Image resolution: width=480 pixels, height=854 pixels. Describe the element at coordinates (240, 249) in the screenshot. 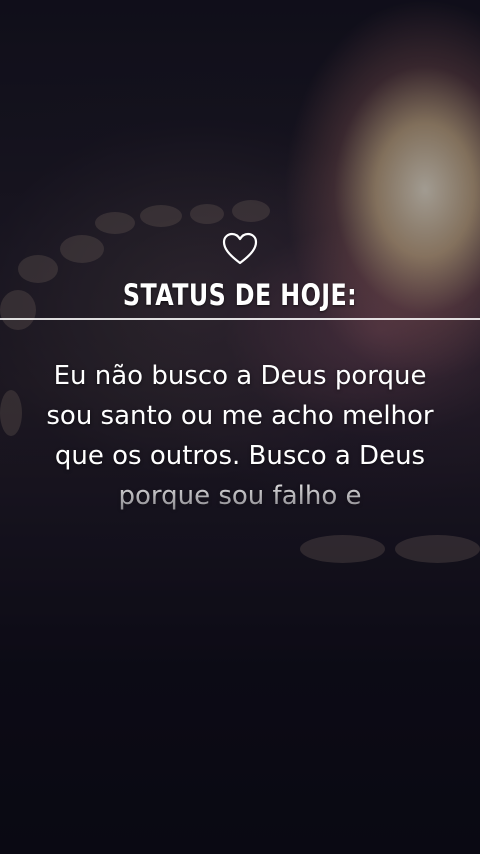

I see `heart-outline-icon` at that location.